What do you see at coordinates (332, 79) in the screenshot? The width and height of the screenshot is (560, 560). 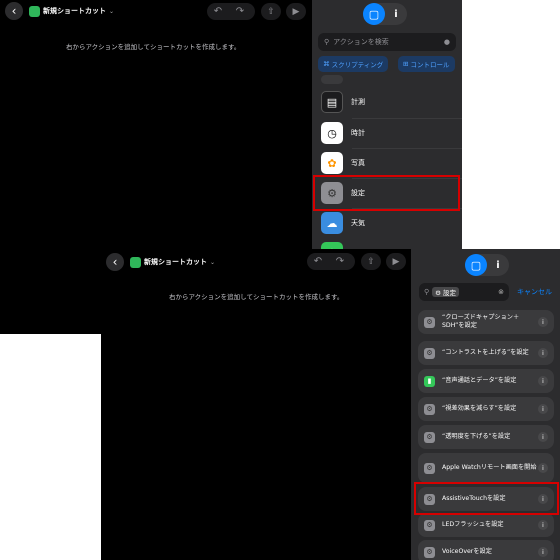 I see `app-icon-partial` at bounding box center [332, 79].